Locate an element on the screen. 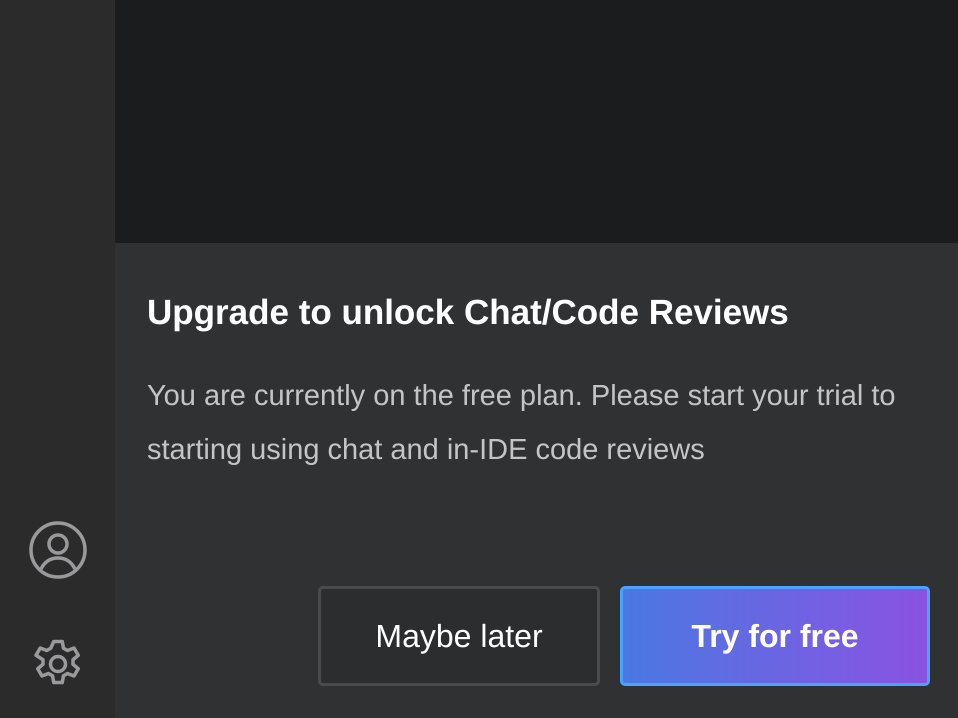 Image resolution: width=958 pixels, height=718 pixels. later-button: Maybe later is located at coordinates (459, 636).